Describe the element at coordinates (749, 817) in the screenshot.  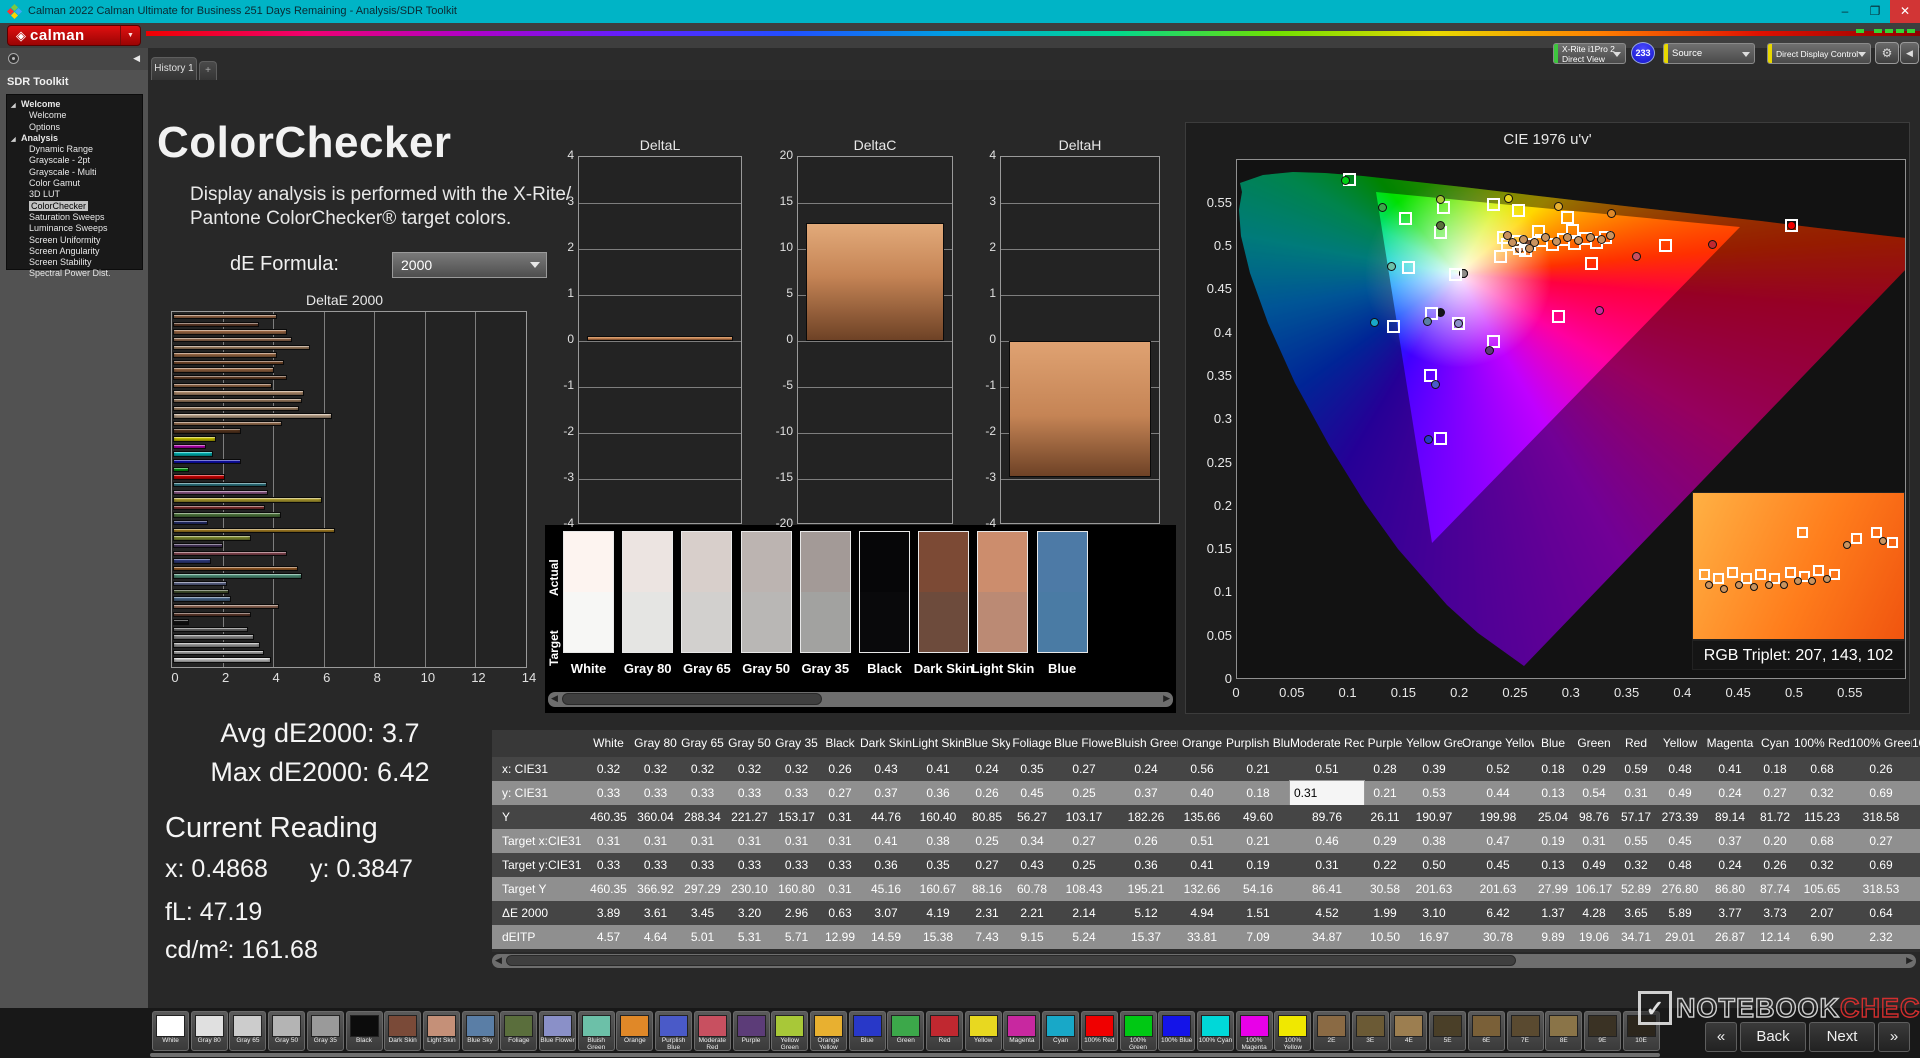
I see `table-cell: 221.27` at that location.